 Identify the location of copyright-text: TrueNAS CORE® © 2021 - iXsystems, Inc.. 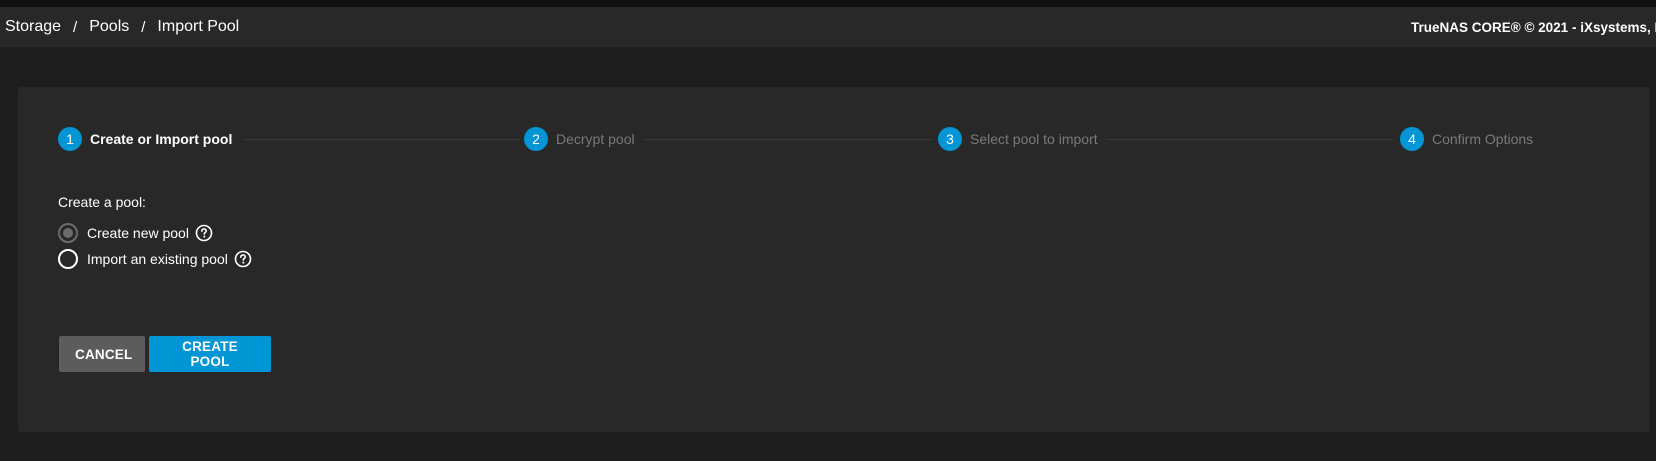
(1533, 27).